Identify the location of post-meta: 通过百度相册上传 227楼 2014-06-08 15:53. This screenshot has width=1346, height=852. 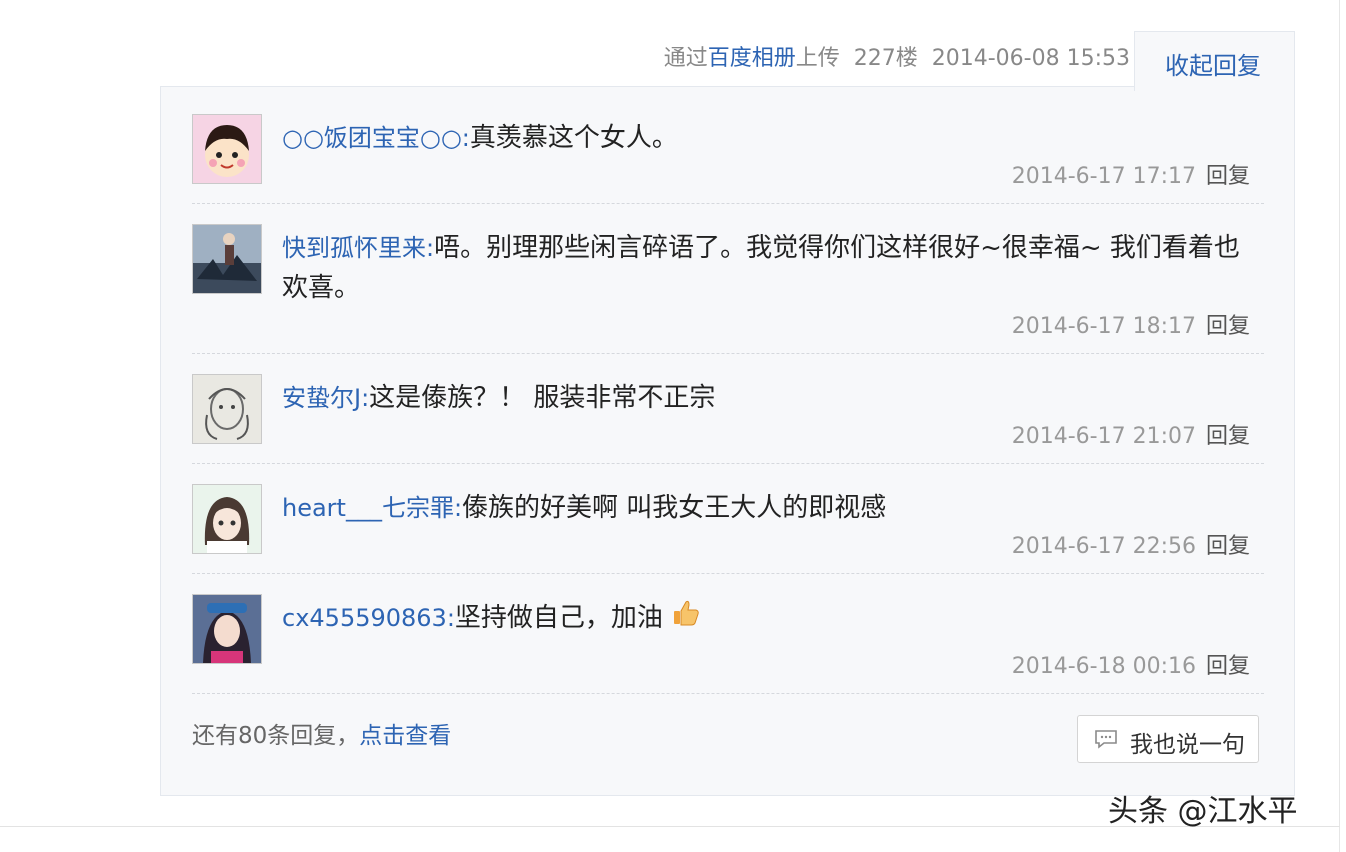
(865, 59).